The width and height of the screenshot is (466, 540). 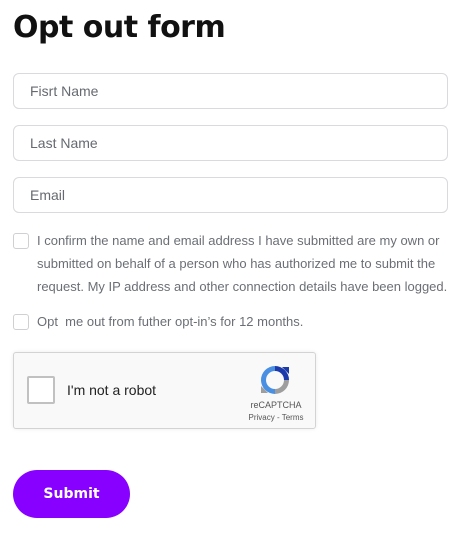 I want to click on recaptcha-checkbox, so click(x=41, y=390).